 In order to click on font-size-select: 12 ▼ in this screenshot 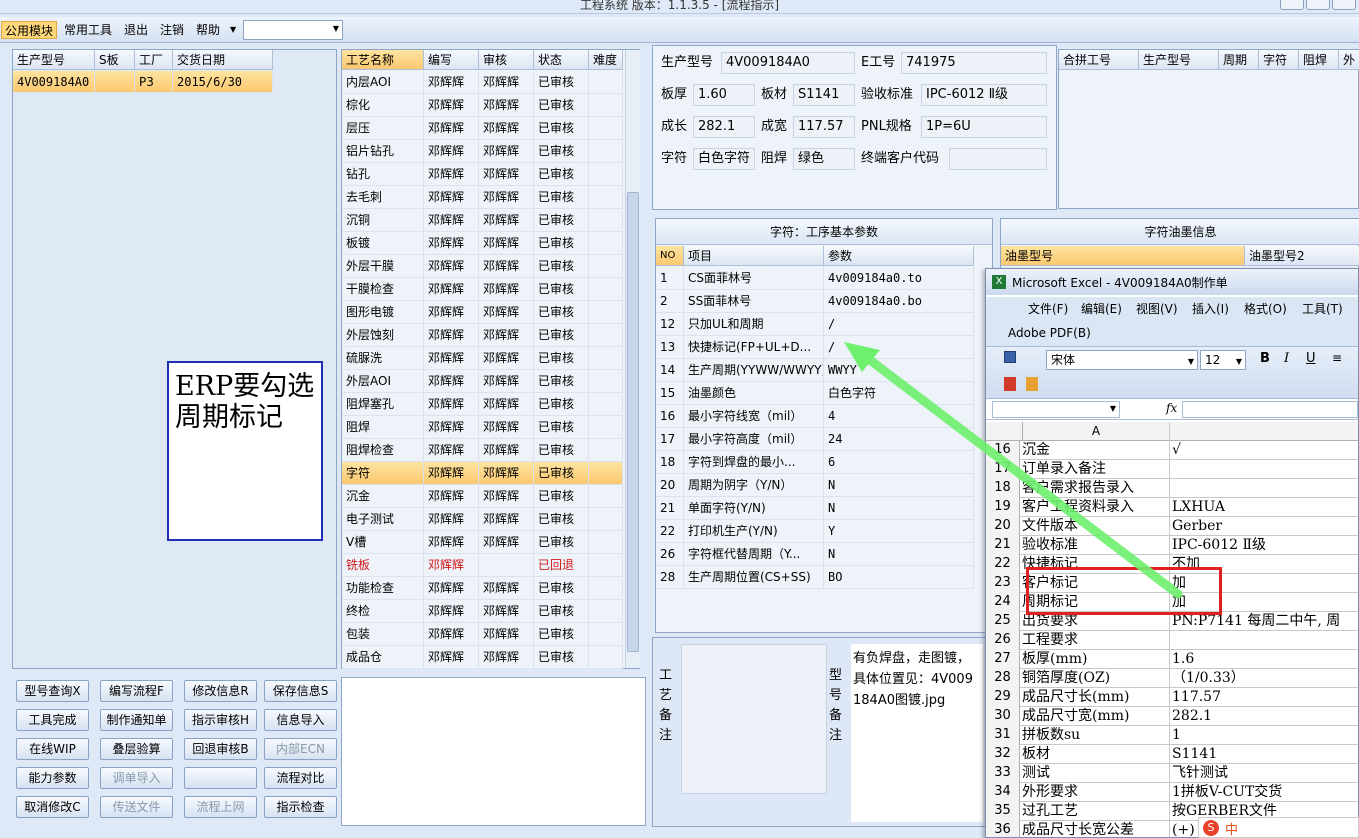, I will do `click(1223, 360)`.